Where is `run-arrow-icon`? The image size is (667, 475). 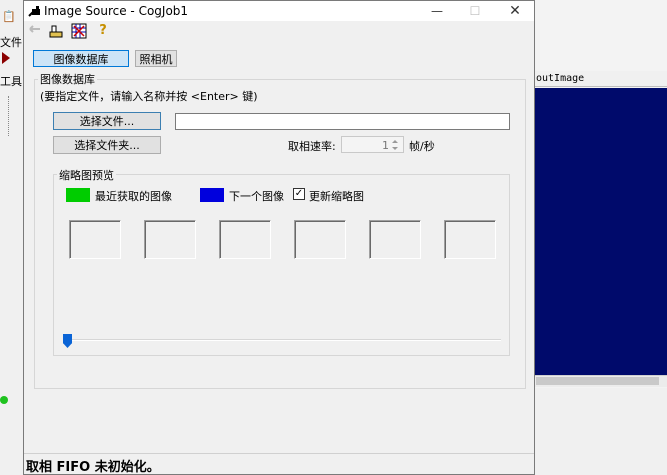 run-arrow-icon is located at coordinates (6, 58).